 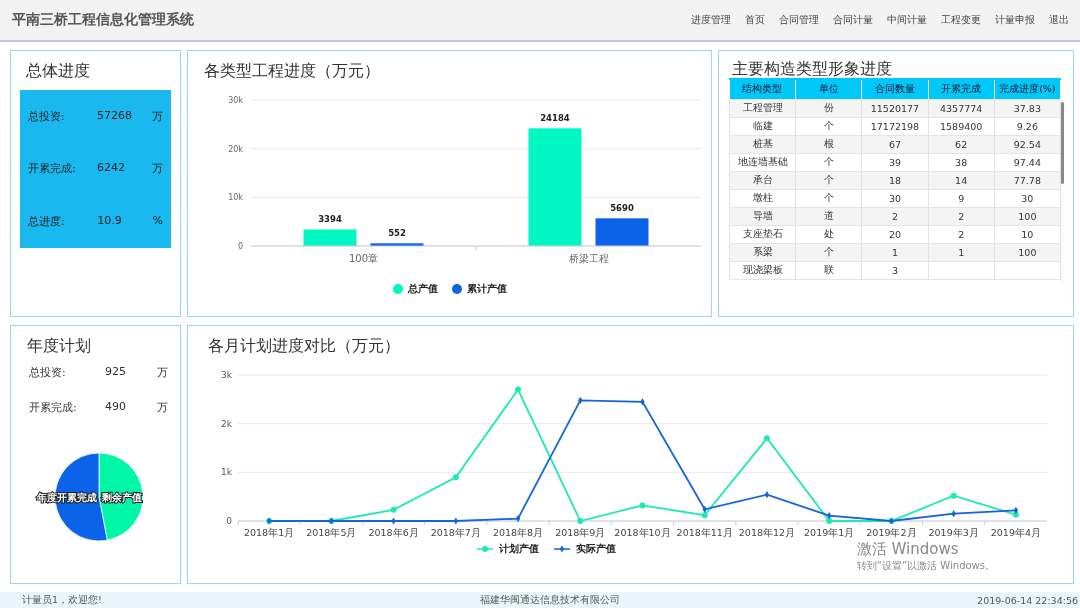 What do you see at coordinates (116, 372) in the screenshot?
I see `stat-value: 925` at bounding box center [116, 372].